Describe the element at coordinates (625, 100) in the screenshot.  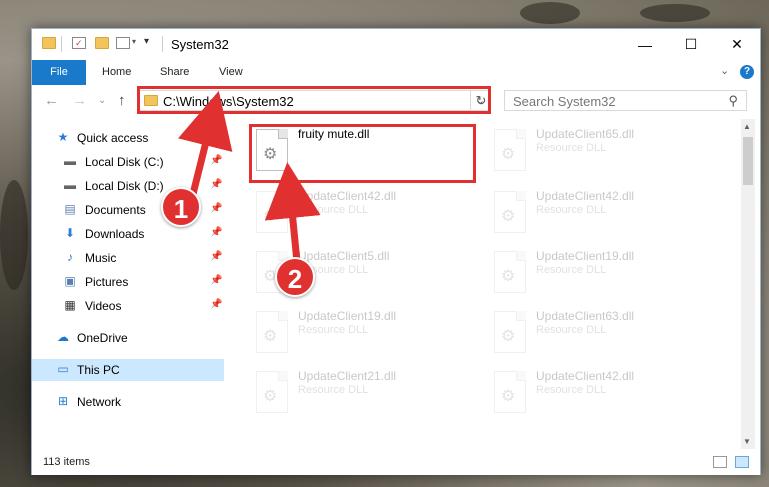
I see `search-input: Search System32 ⚲` at that location.